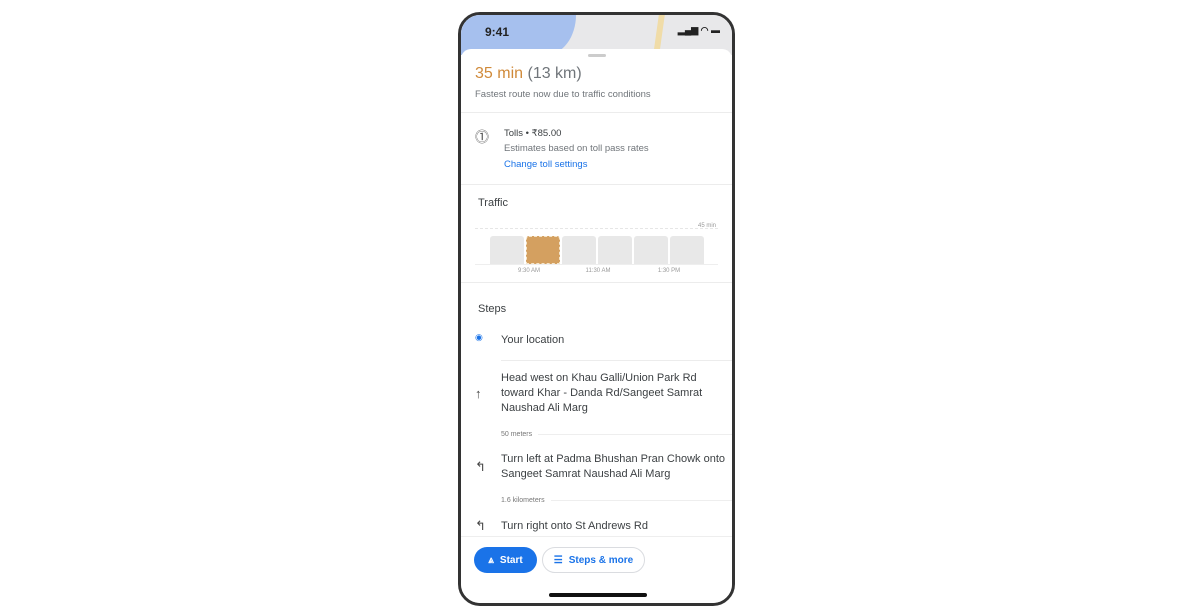 The height and width of the screenshot is (611, 1200). What do you see at coordinates (613, 526) in the screenshot?
I see `step-item: Turn right onto St Andrews Rd` at bounding box center [613, 526].